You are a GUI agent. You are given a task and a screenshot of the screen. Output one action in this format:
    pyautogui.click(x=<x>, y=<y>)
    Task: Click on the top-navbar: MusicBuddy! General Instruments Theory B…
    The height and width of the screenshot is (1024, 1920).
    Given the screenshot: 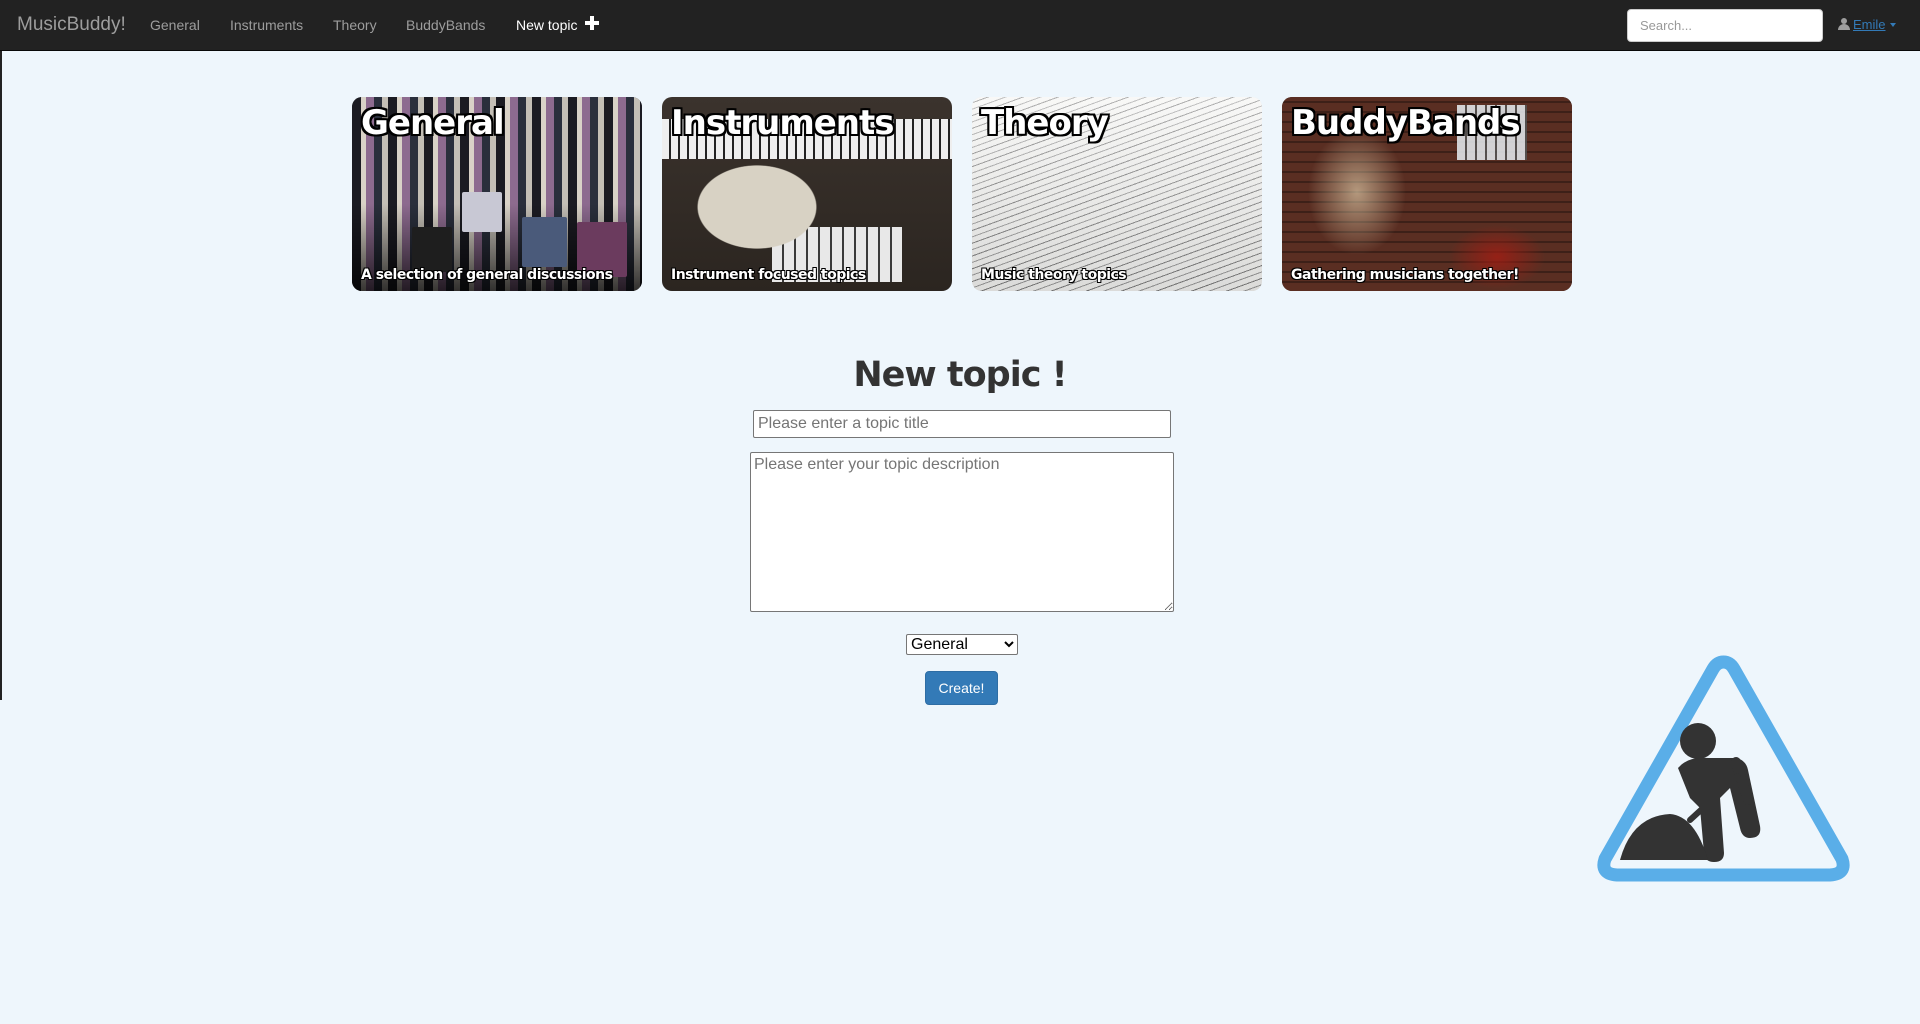 What is the action you would take?
    pyautogui.click(x=960, y=25)
    